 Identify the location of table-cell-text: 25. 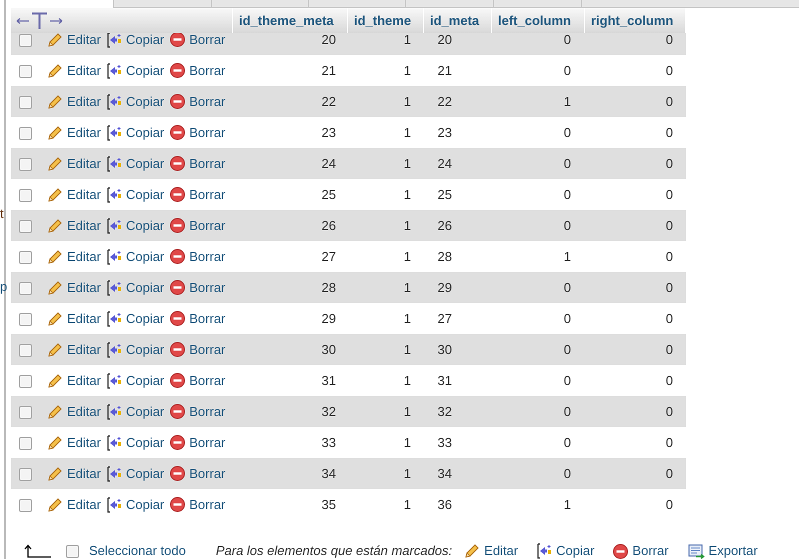
(328, 195).